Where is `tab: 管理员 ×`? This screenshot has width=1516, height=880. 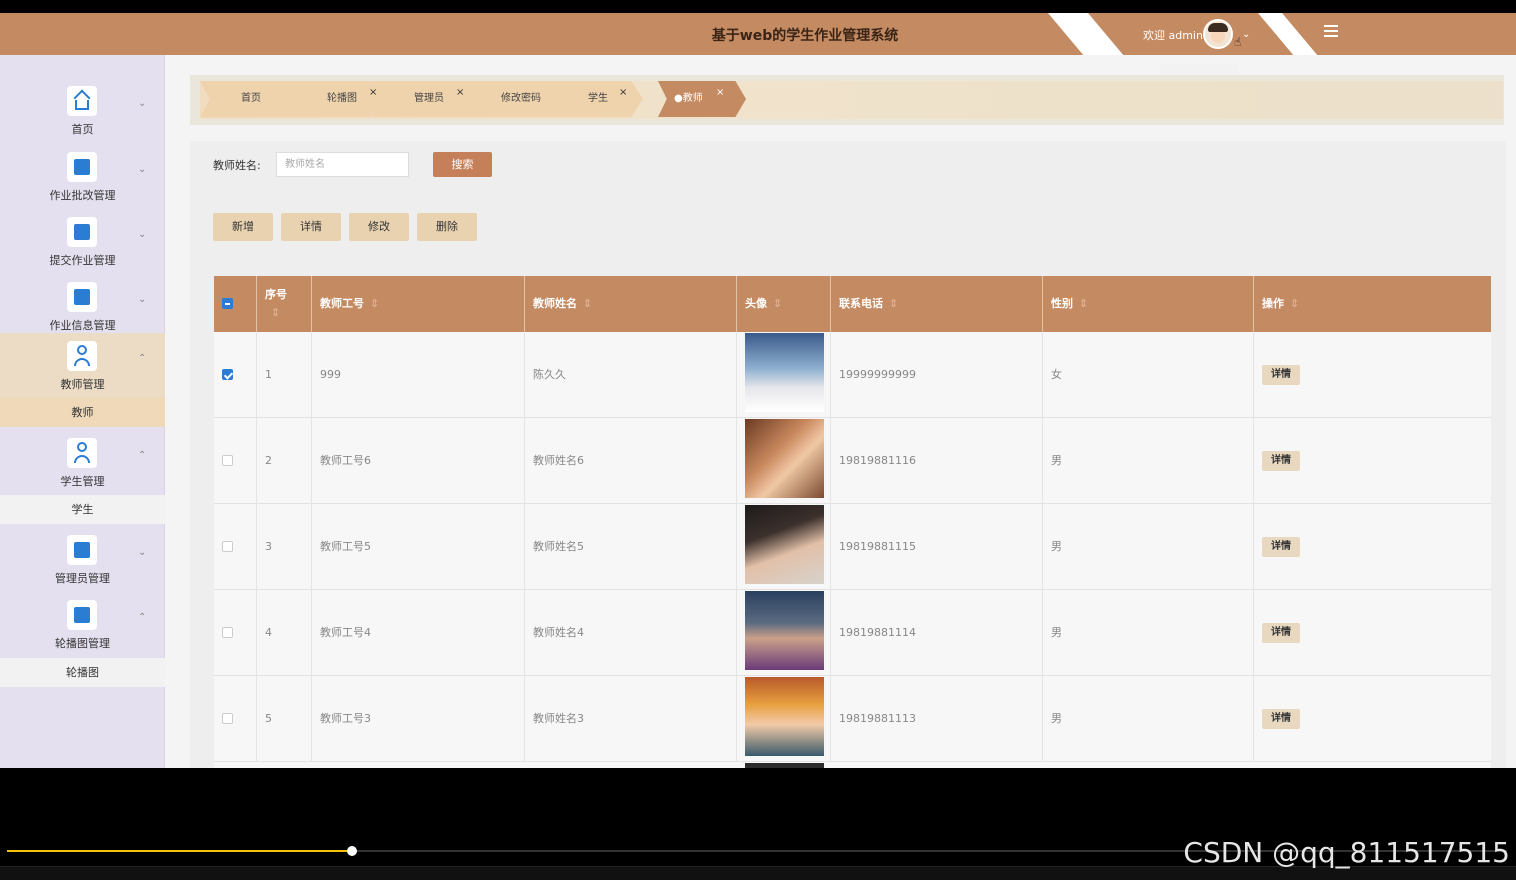 tab: 管理员 × is located at coordinates (421, 99).